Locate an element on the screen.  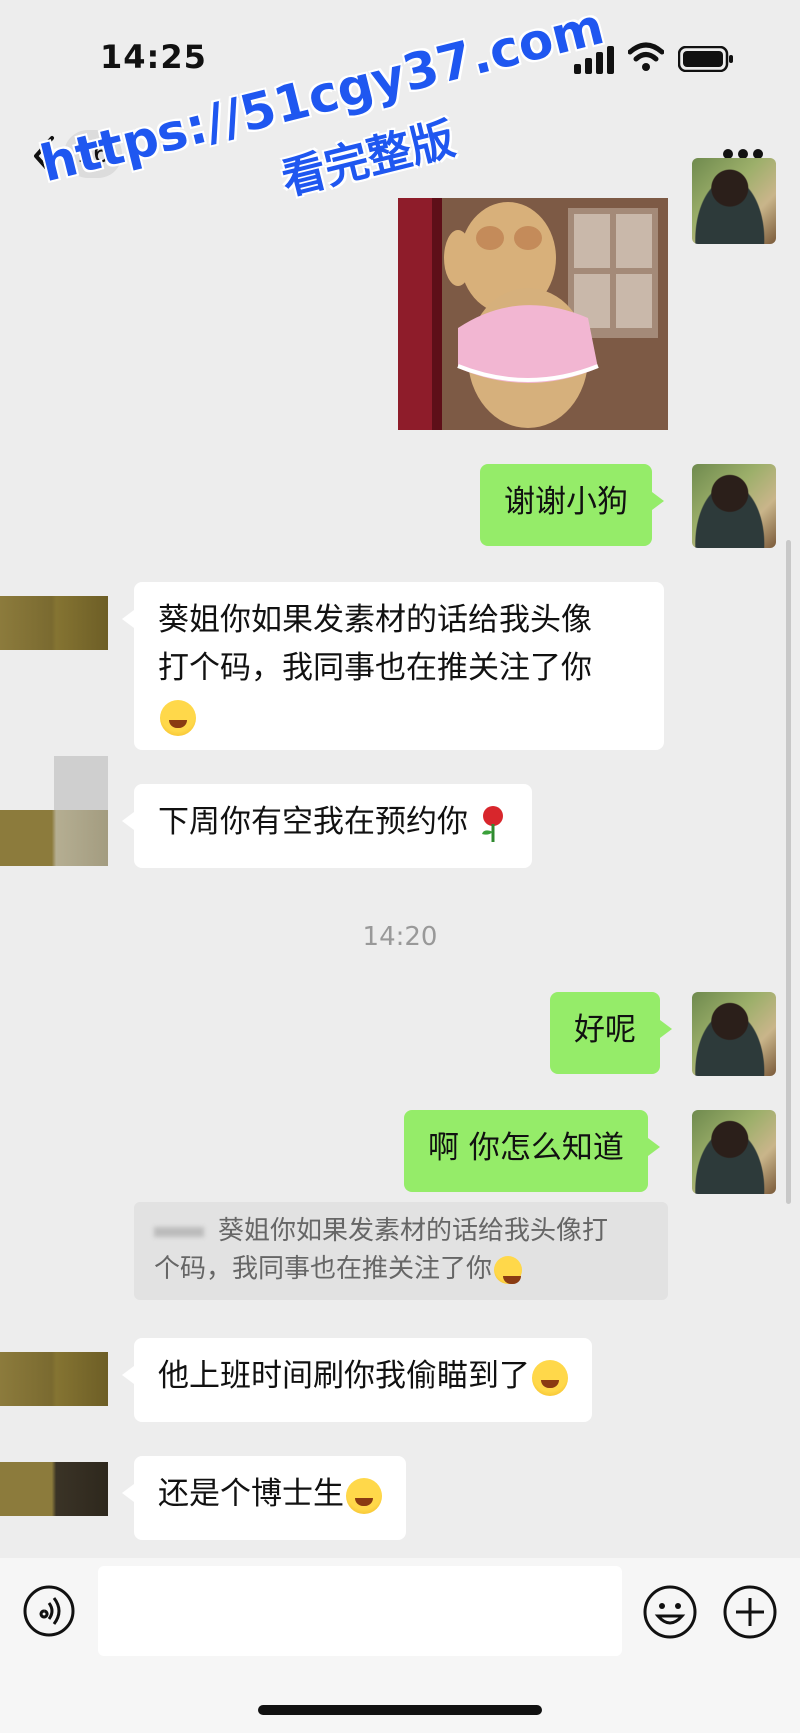
message-bubble-self: 谢谢小狗 is located at coordinates (572, 505).